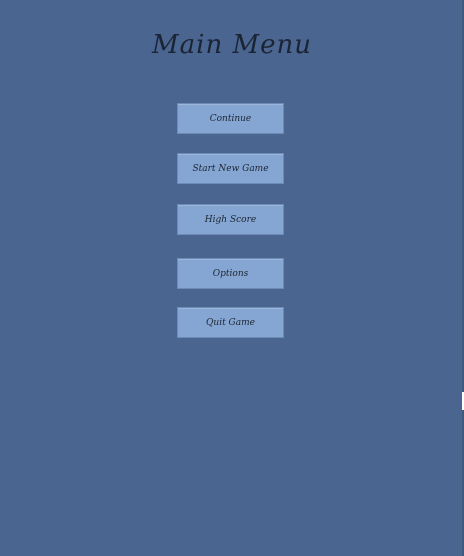 The height and width of the screenshot is (556, 464). I want to click on start-new-game-button-label: Start New Game, so click(230, 168).